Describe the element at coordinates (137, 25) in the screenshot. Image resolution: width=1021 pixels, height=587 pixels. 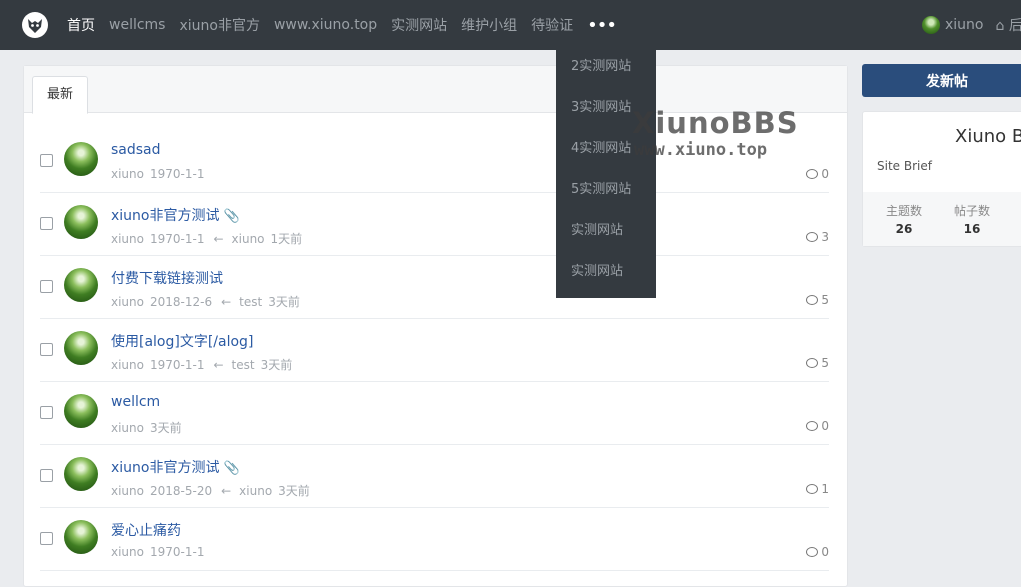
I see `nav-link-wellcms: wellcms` at that location.